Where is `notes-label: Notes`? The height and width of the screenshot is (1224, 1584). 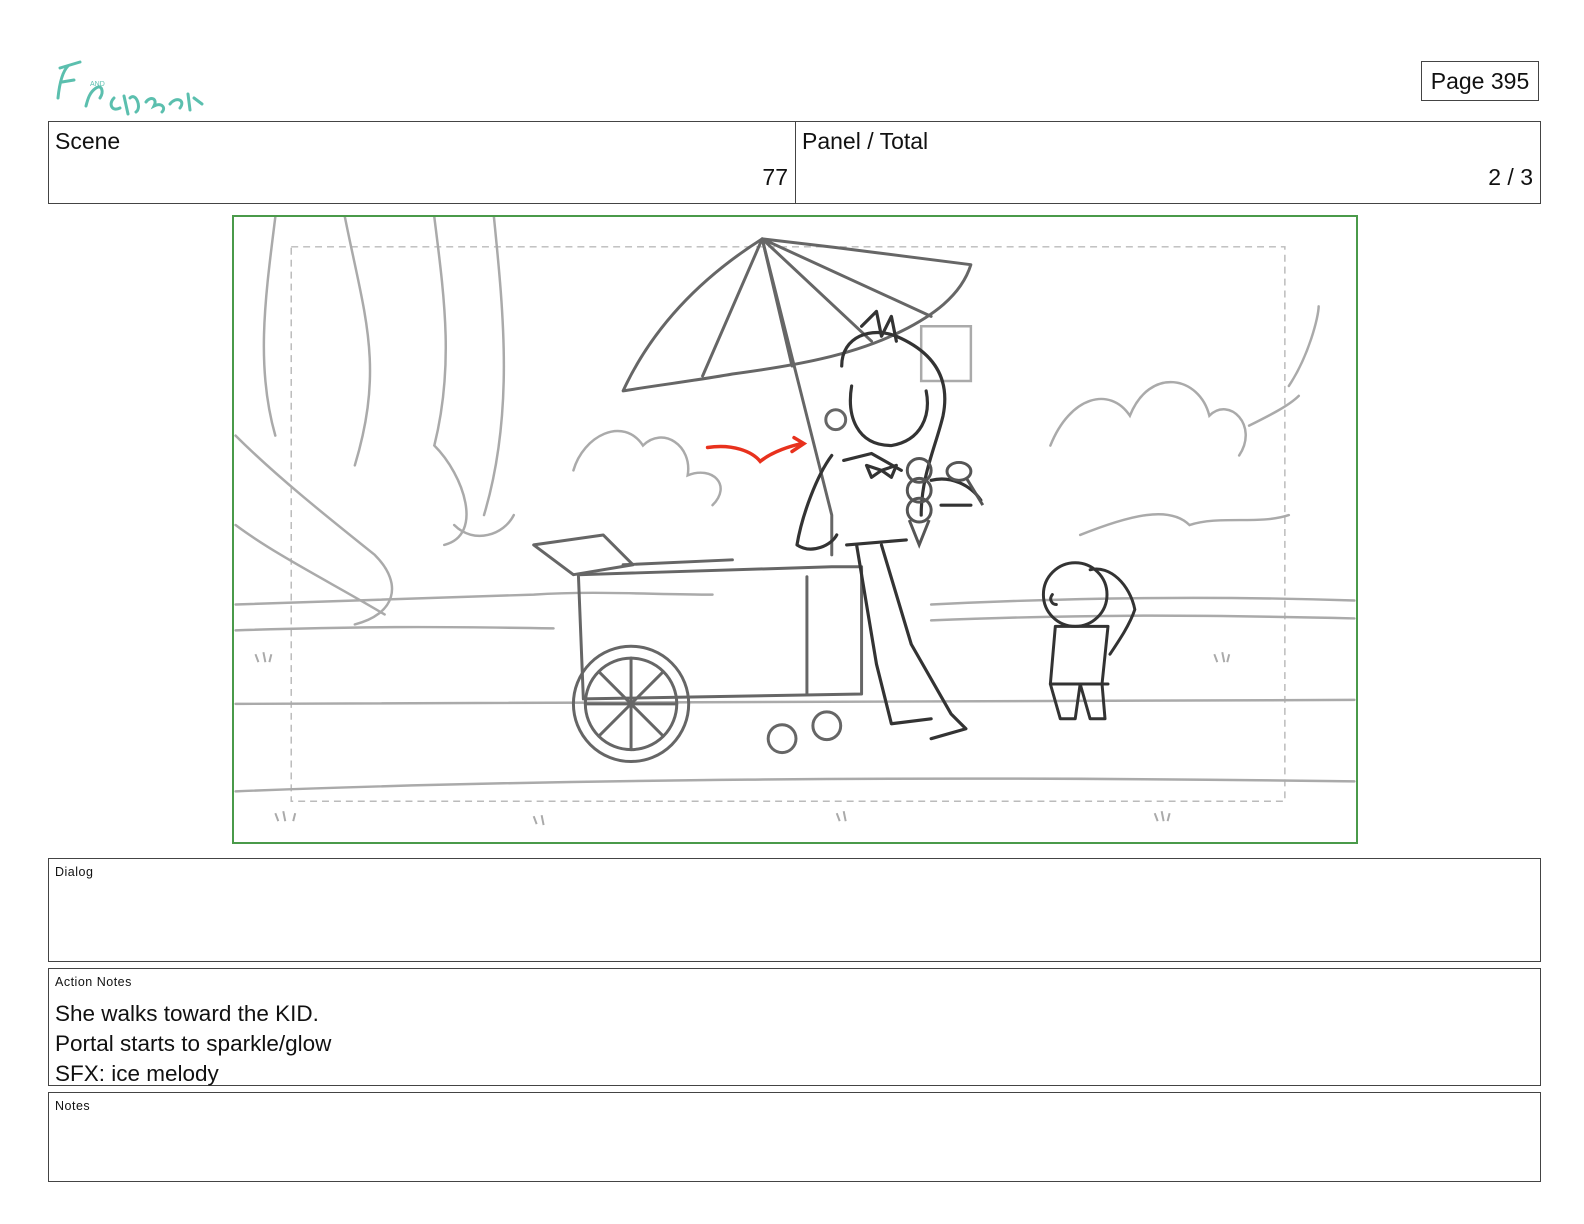 notes-label: Notes is located at coordinates (73, 1106).